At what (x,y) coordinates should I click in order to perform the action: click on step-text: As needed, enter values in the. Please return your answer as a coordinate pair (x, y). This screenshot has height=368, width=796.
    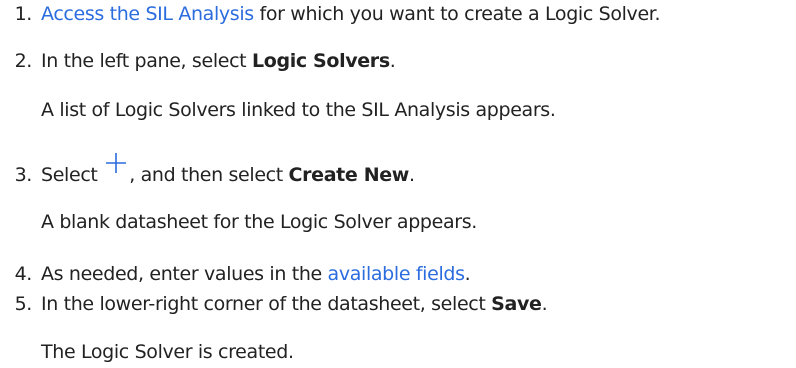
    Looking at the image, I should click on (184, 274).